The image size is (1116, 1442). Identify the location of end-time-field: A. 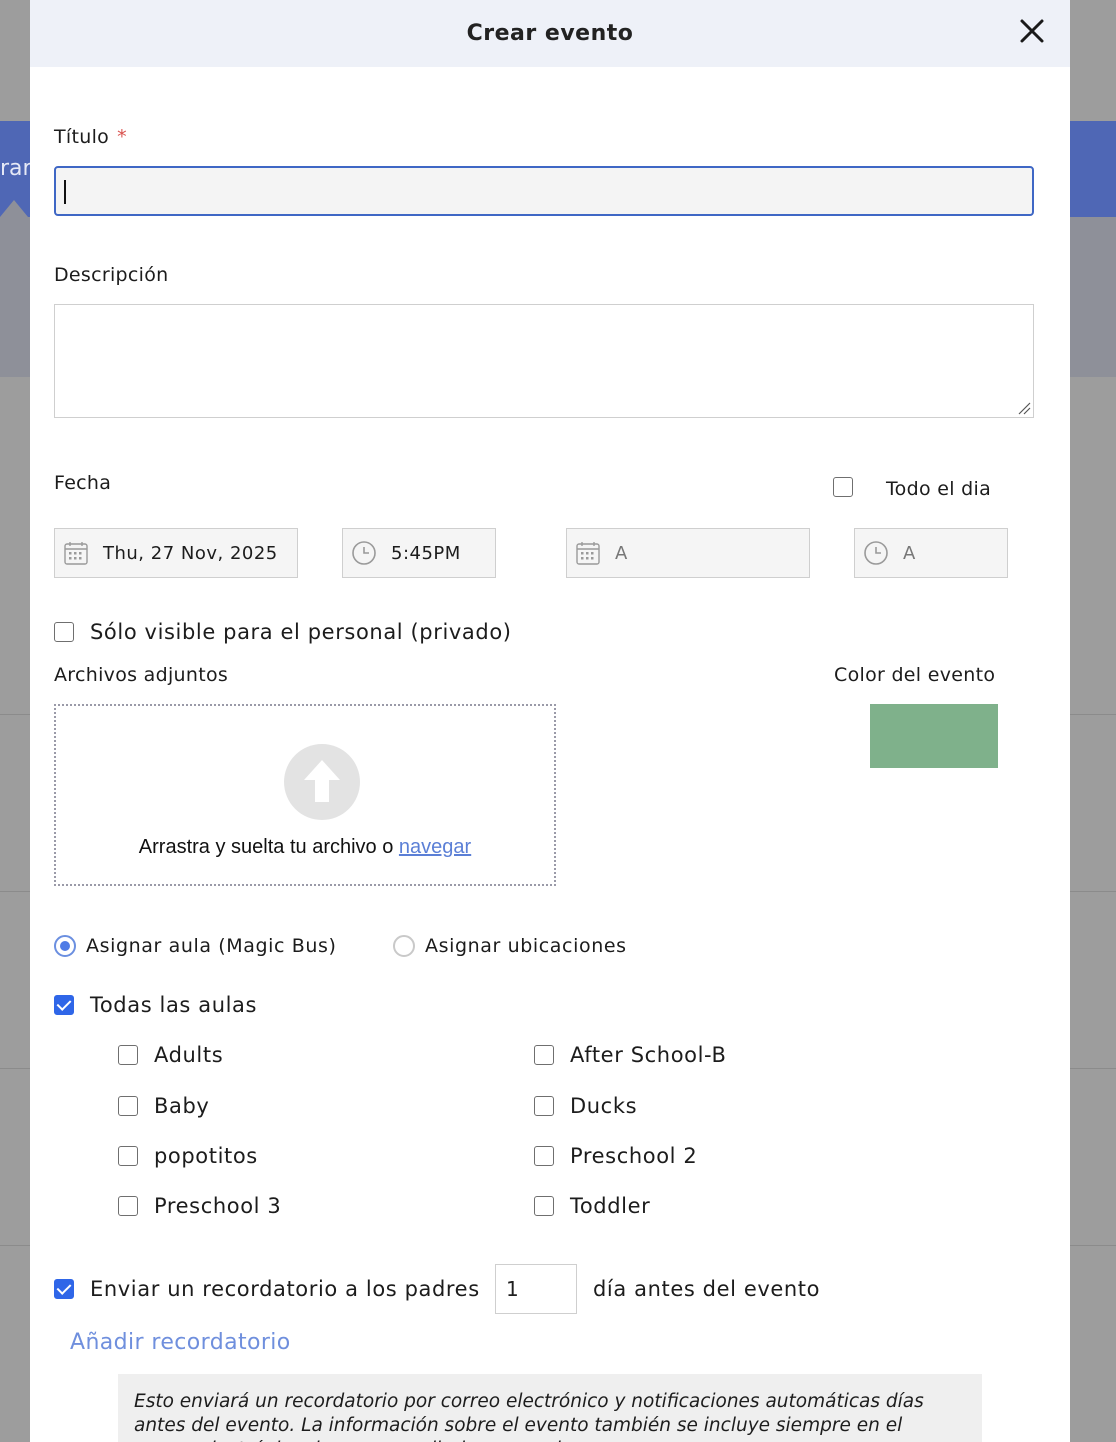
(931, 553).